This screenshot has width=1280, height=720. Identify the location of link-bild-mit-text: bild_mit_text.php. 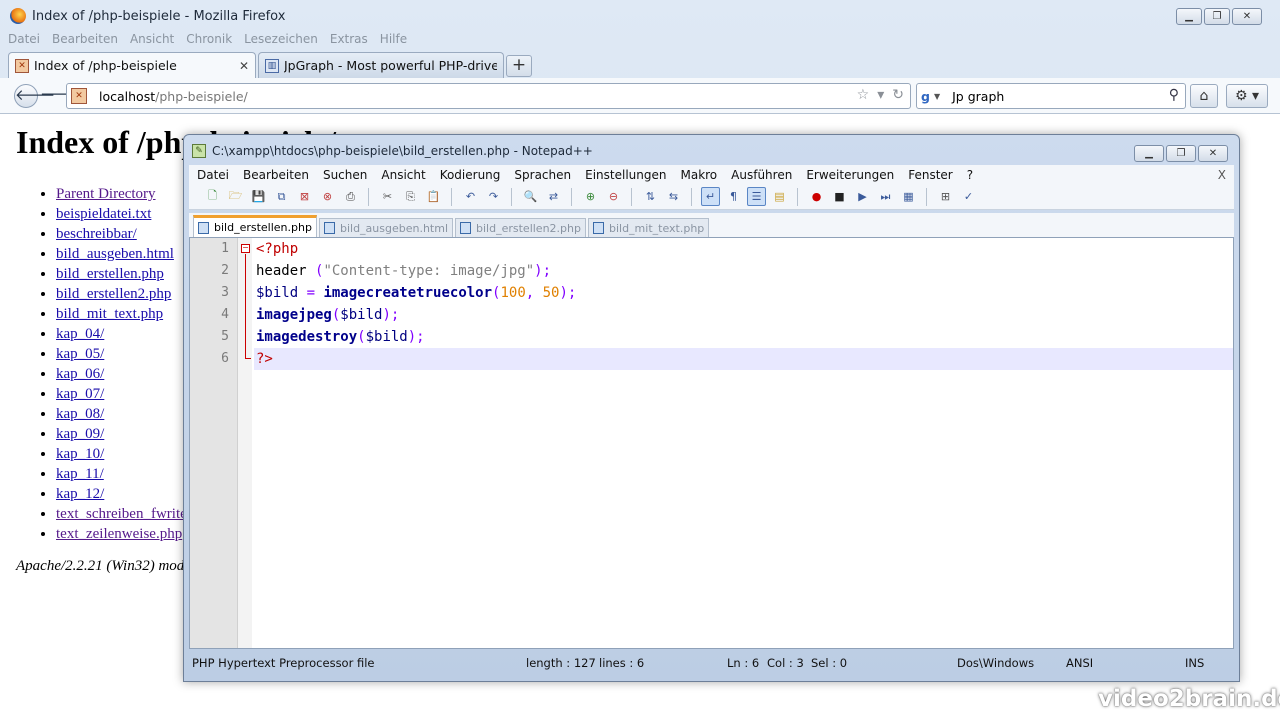
(109, 314).